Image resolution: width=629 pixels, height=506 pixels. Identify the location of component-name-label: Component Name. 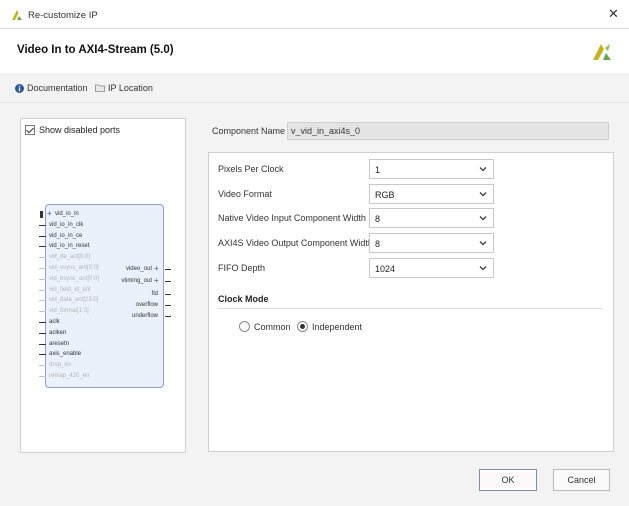
(249, 131).